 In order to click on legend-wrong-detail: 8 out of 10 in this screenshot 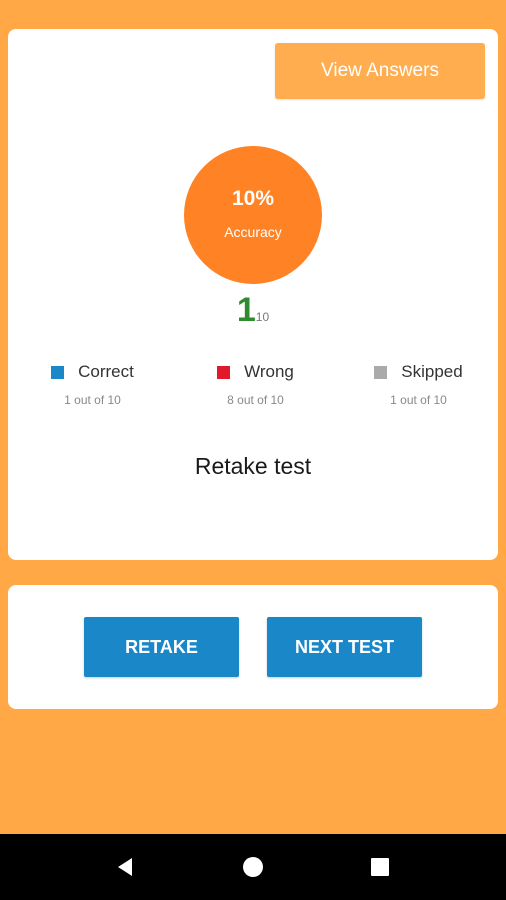, I will do `click(255, 400)`.